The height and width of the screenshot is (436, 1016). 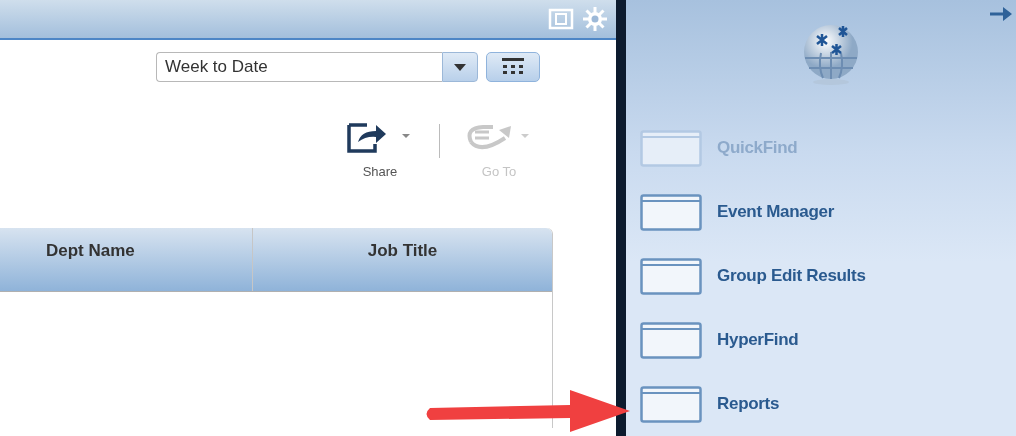 What do you see at coordinates (821, 404) in the screenshot?
I see `sidebar-item: Reports` at bounding box center [821, 404].